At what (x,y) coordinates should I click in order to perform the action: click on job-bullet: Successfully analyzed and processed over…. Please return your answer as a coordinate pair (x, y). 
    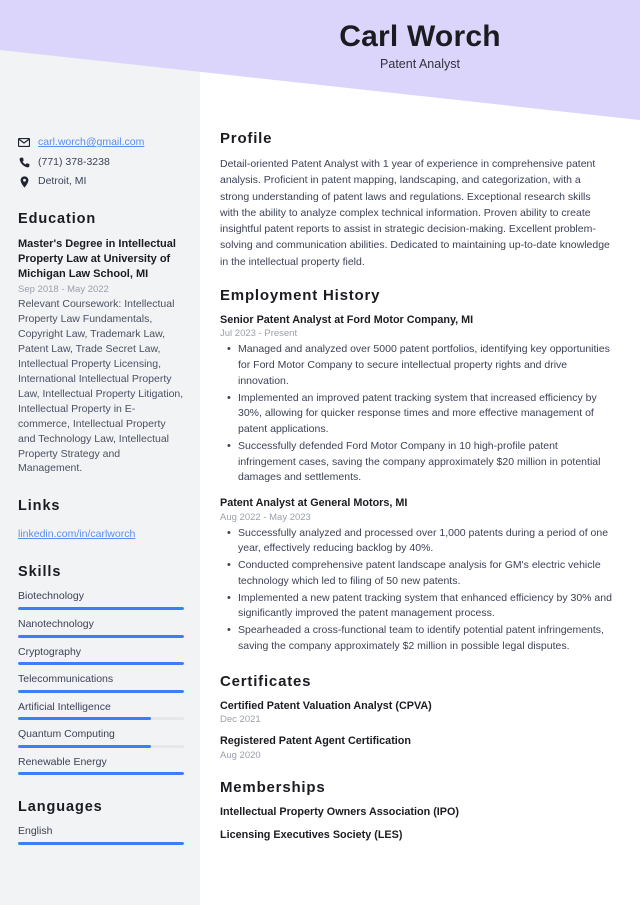
    Looking at the image, I should click on (416, 541).